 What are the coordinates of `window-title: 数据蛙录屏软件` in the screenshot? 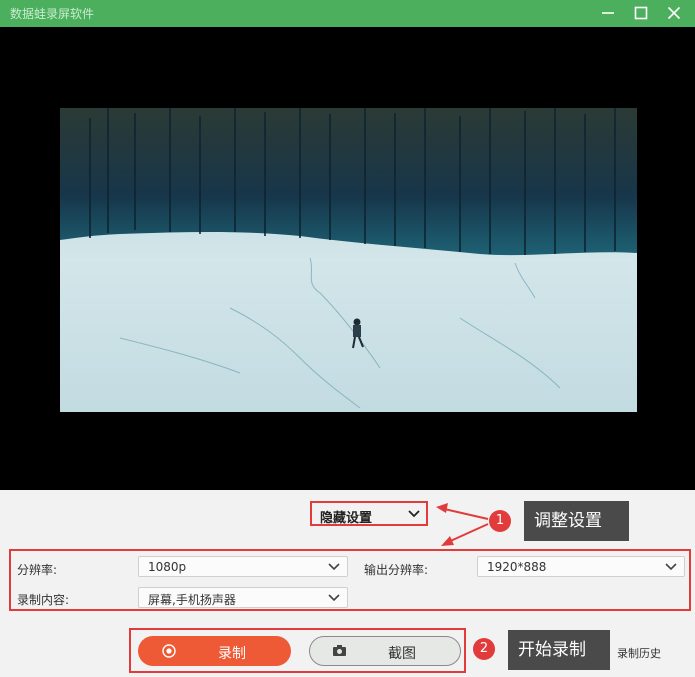 It's located at (52, 14).